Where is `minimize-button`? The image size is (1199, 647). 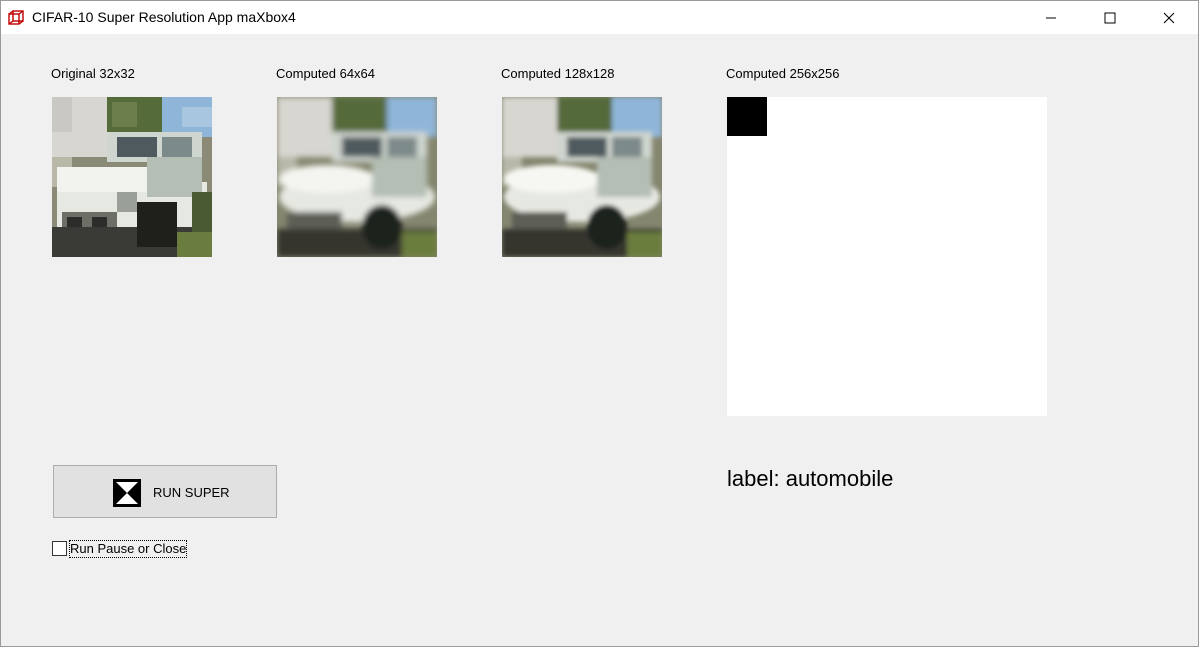 minimize-button is located at coordinates (1051, 17).